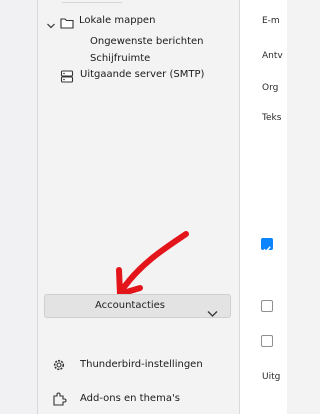 The height and width of the screenshot is (414, 320). Describe the element at coordinates (272, 56) in the screenshot. I see `reply-to-label: Antv` at that location.